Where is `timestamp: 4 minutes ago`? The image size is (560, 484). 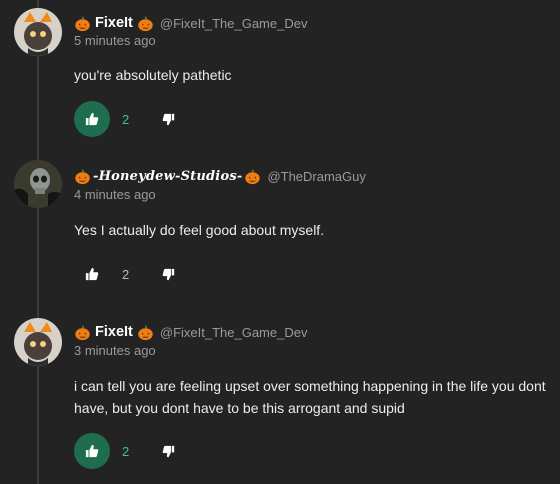
timestamp: 4 minutes ago is located at coordinates (115, 194).